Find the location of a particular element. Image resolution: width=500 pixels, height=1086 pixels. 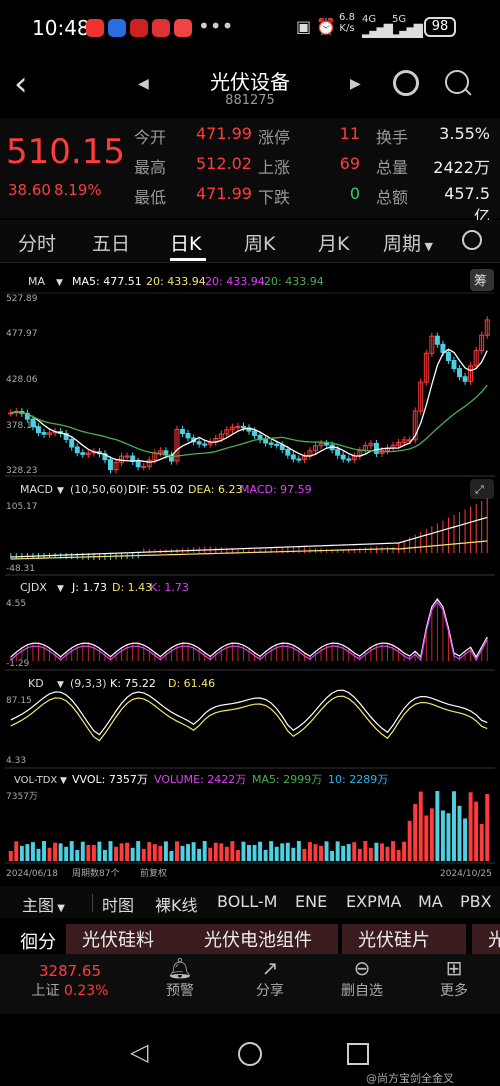

battery-icon: 98 is located at coordinates (440, 27).